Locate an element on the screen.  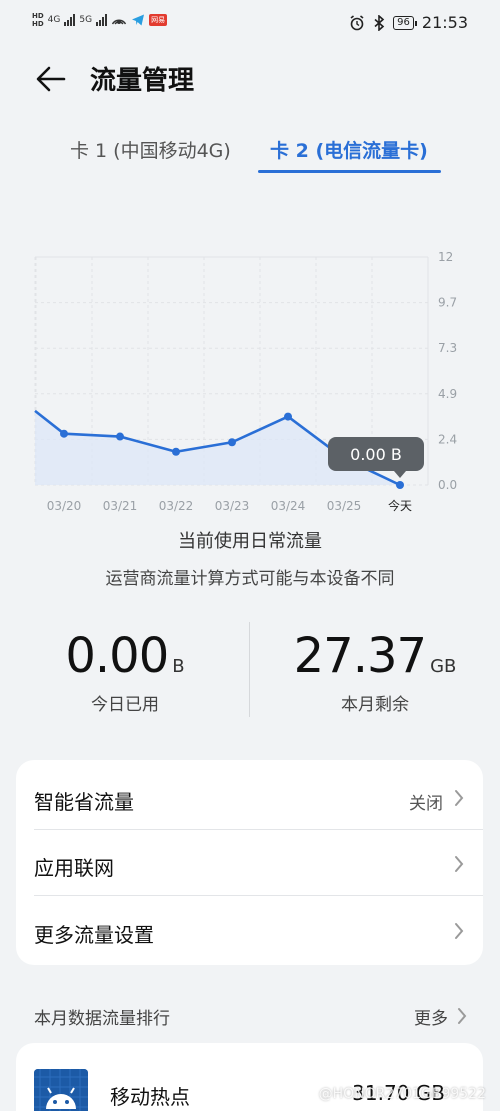
smart-saver-value: 关闭 is located at coordinates (426, 804).